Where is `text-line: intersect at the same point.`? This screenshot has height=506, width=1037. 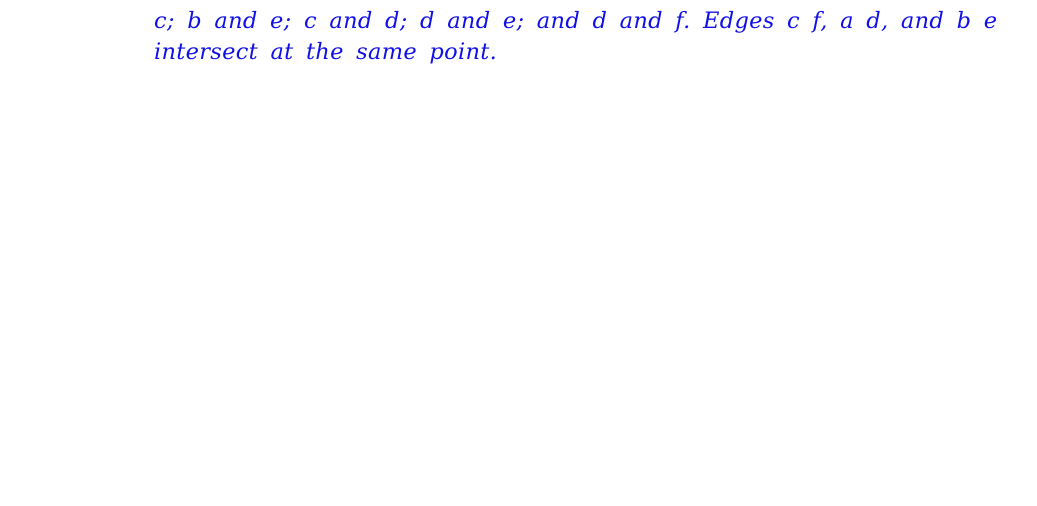
text-line: intersect at the same point. is located at coordinates (326, 52).